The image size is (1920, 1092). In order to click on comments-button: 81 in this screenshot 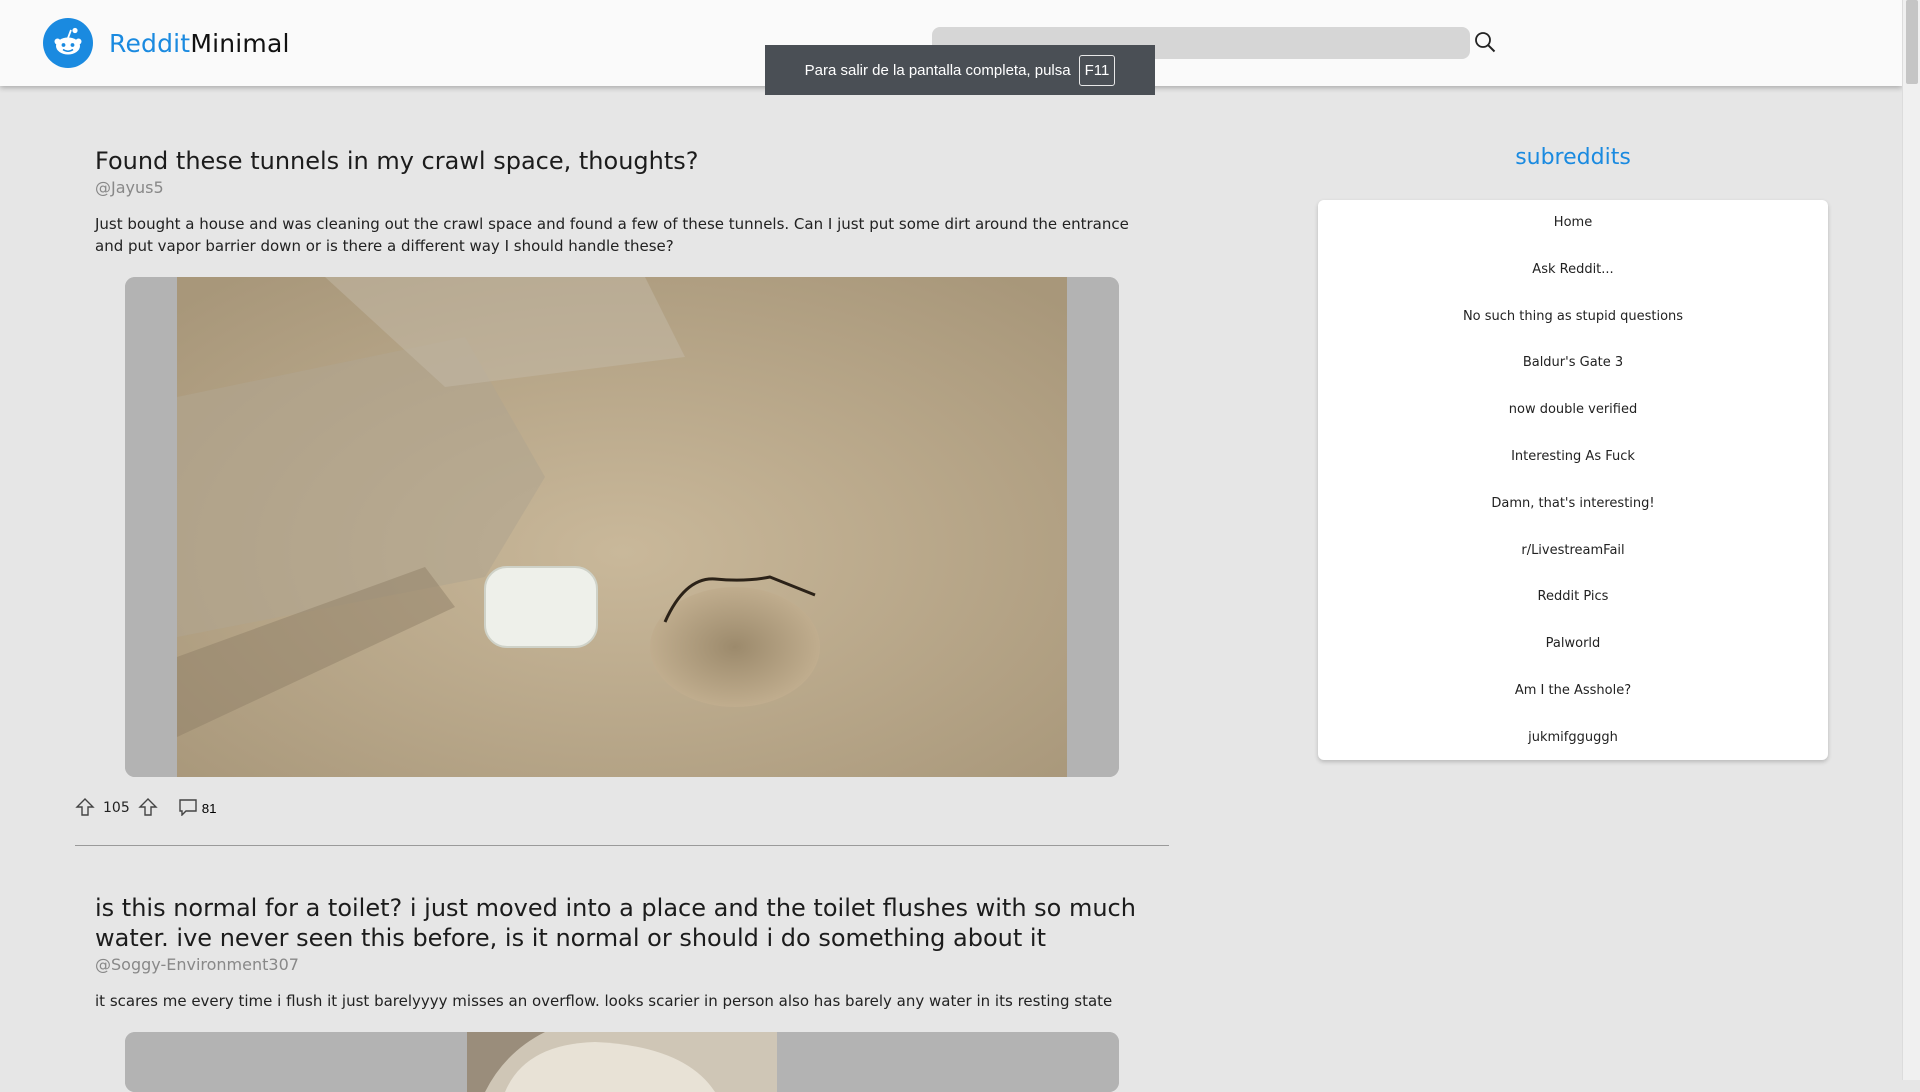, I will do `click(197, 808)`.